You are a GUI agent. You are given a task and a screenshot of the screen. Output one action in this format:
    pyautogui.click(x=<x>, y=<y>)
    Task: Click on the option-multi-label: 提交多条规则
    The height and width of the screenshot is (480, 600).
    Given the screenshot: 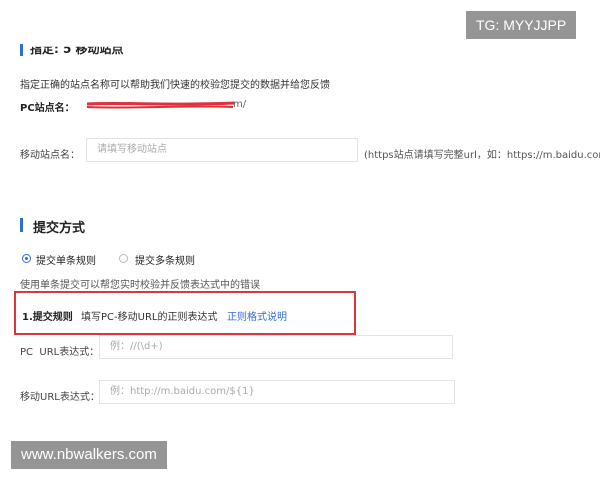 What is the action you would take?
    pyautogui.click(x=165, y=261)
    